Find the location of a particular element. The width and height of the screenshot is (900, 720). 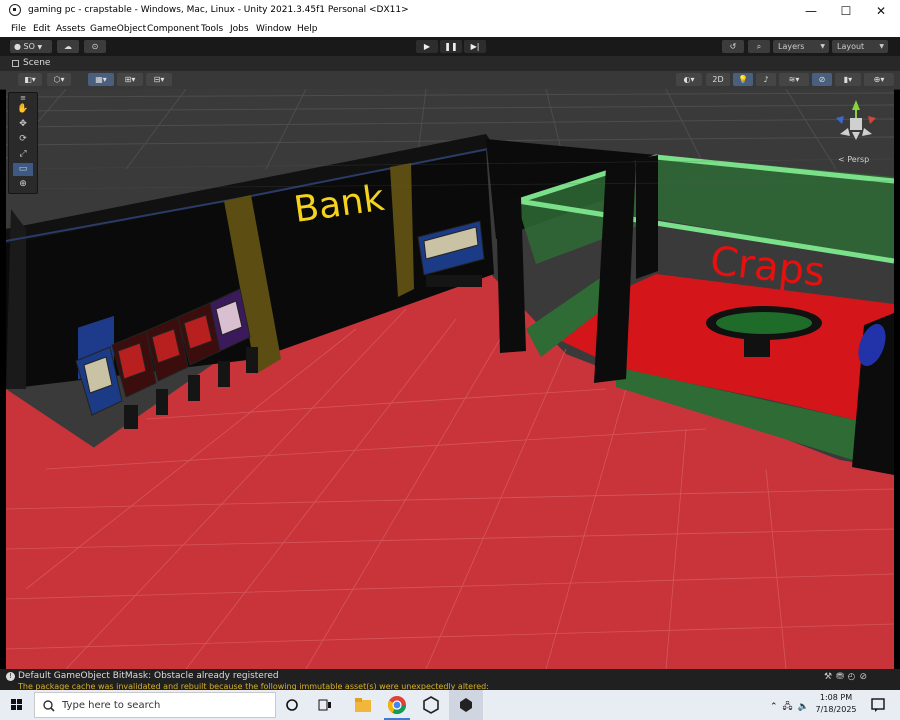

scene-toolbar: ◧▾ ⬡▾ ▦▾ ⊞▾ ⊟▾ ◐▾ 2D 💡 ♪ ≋▾ ⊘ ▮▾ ⊕▾ is located at coordinates (450, 80).